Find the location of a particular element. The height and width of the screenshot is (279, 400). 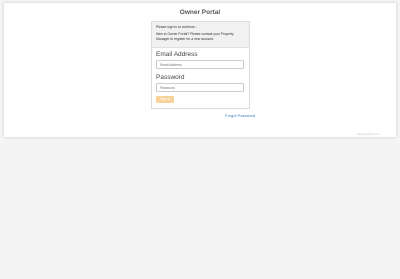

forgot-password-link: Forgot Password is located at coordinates (240, 115).